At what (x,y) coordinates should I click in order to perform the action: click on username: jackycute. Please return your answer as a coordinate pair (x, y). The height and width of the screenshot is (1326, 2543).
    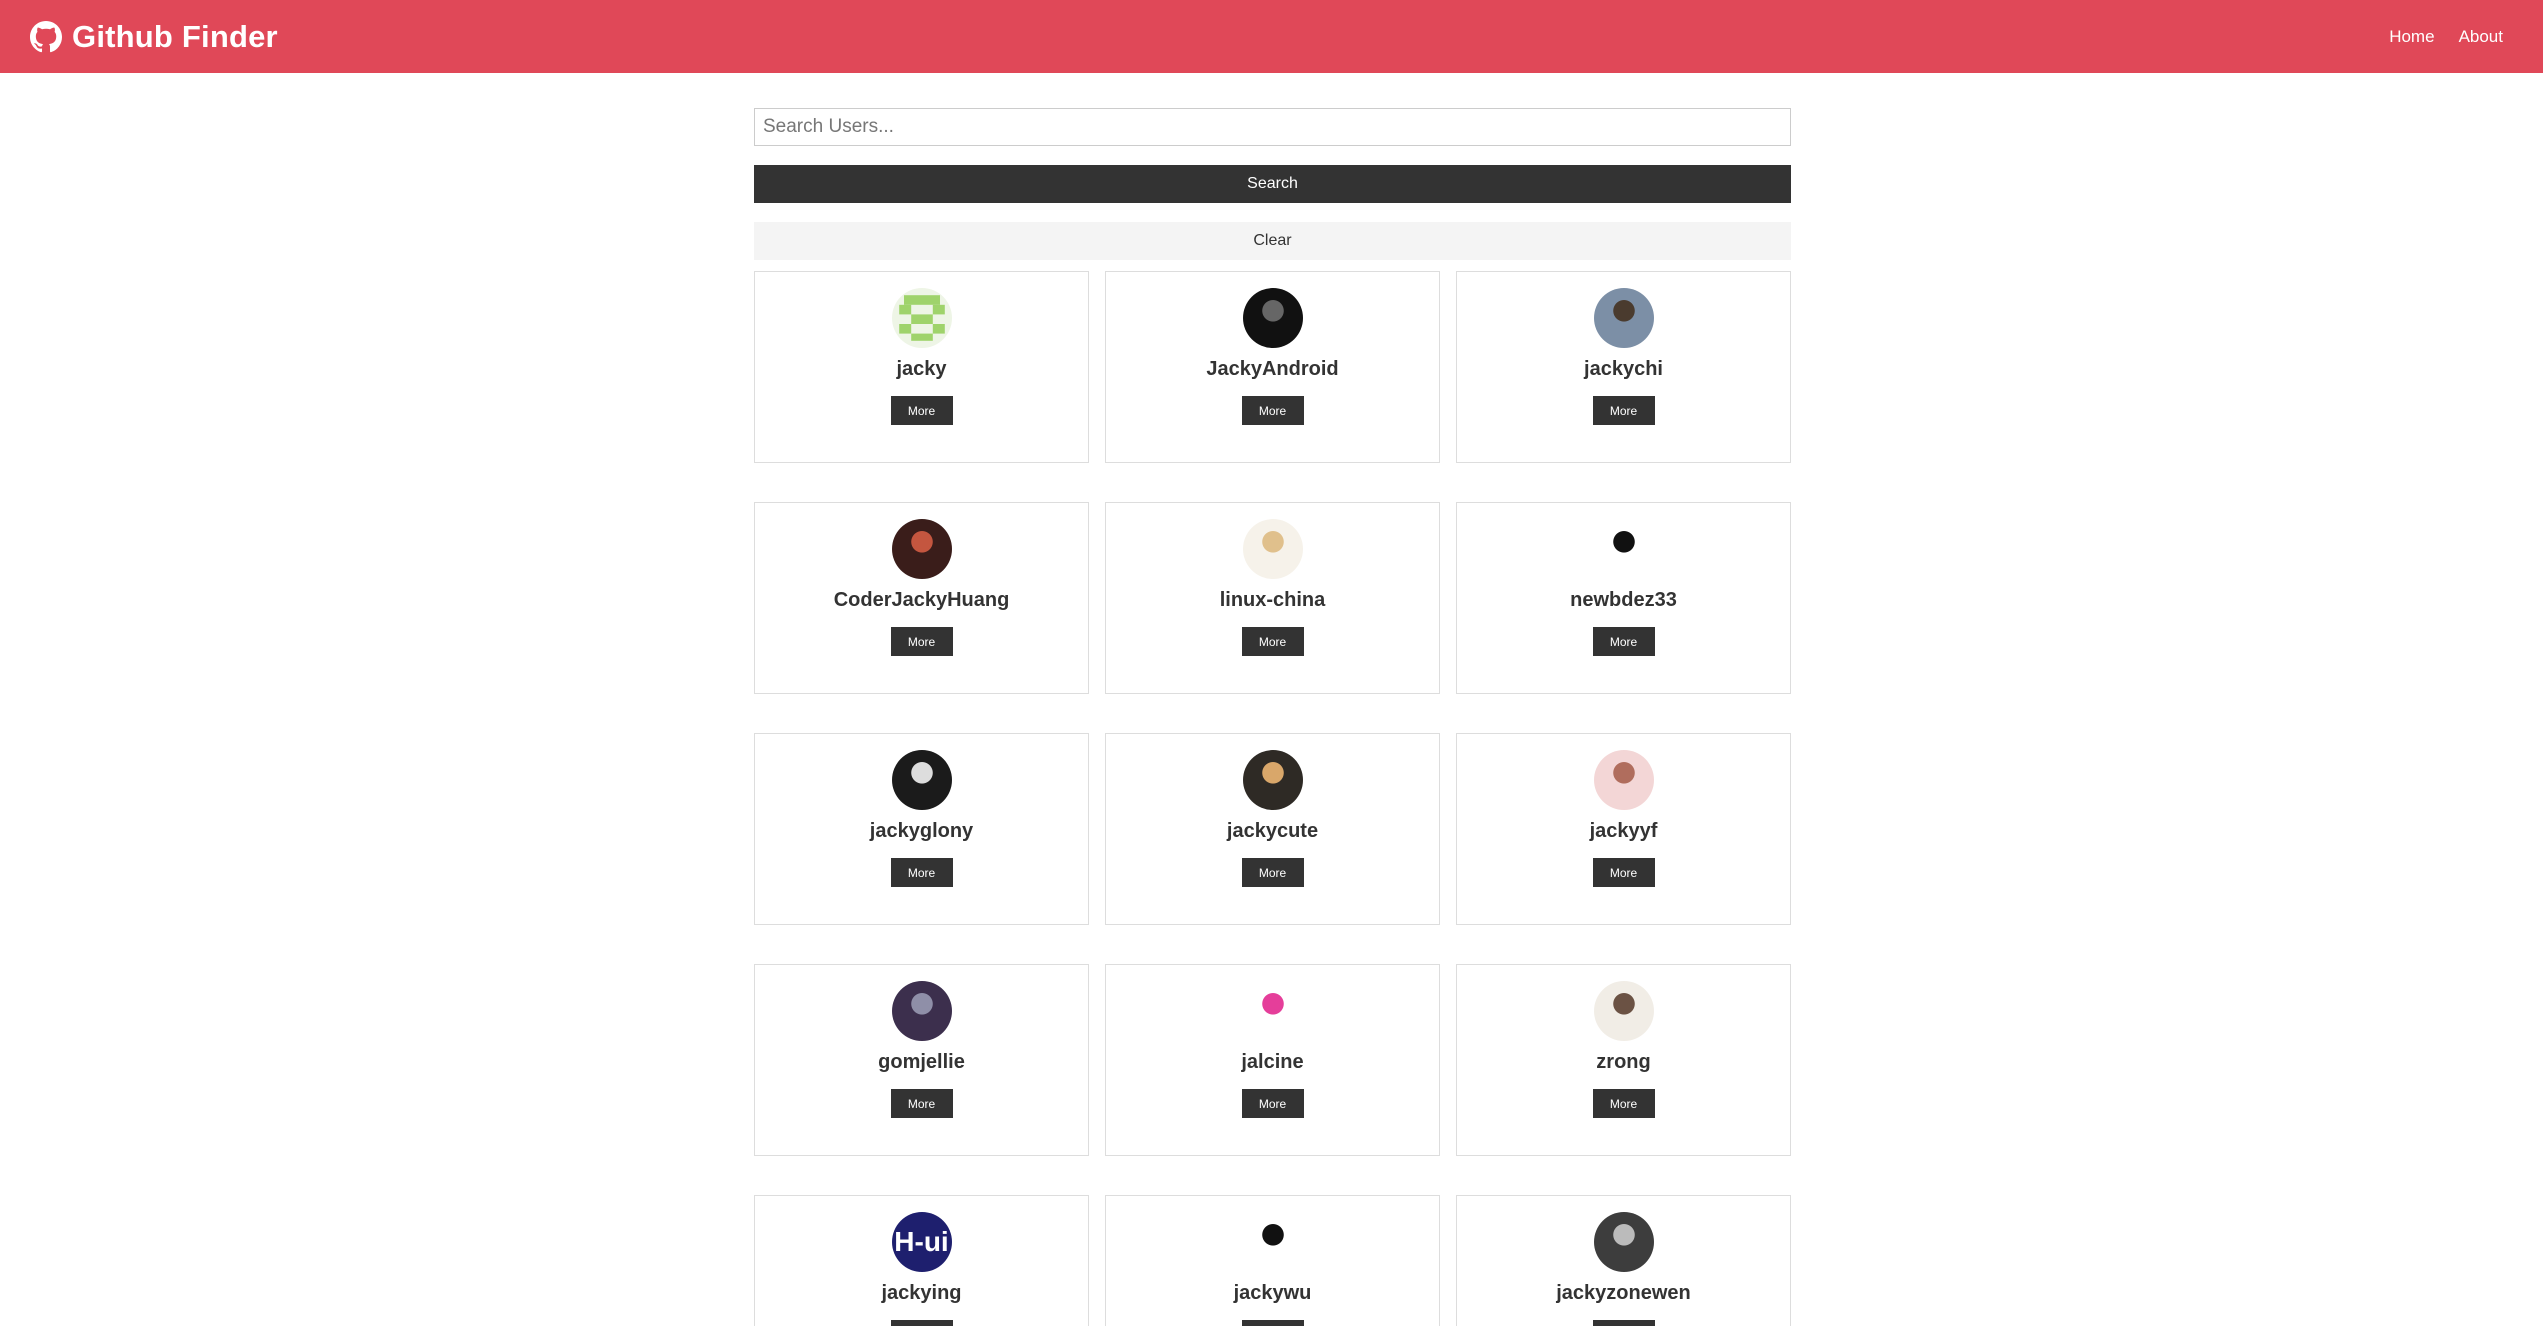
    Looking at the image, I should click on (1272, 831).